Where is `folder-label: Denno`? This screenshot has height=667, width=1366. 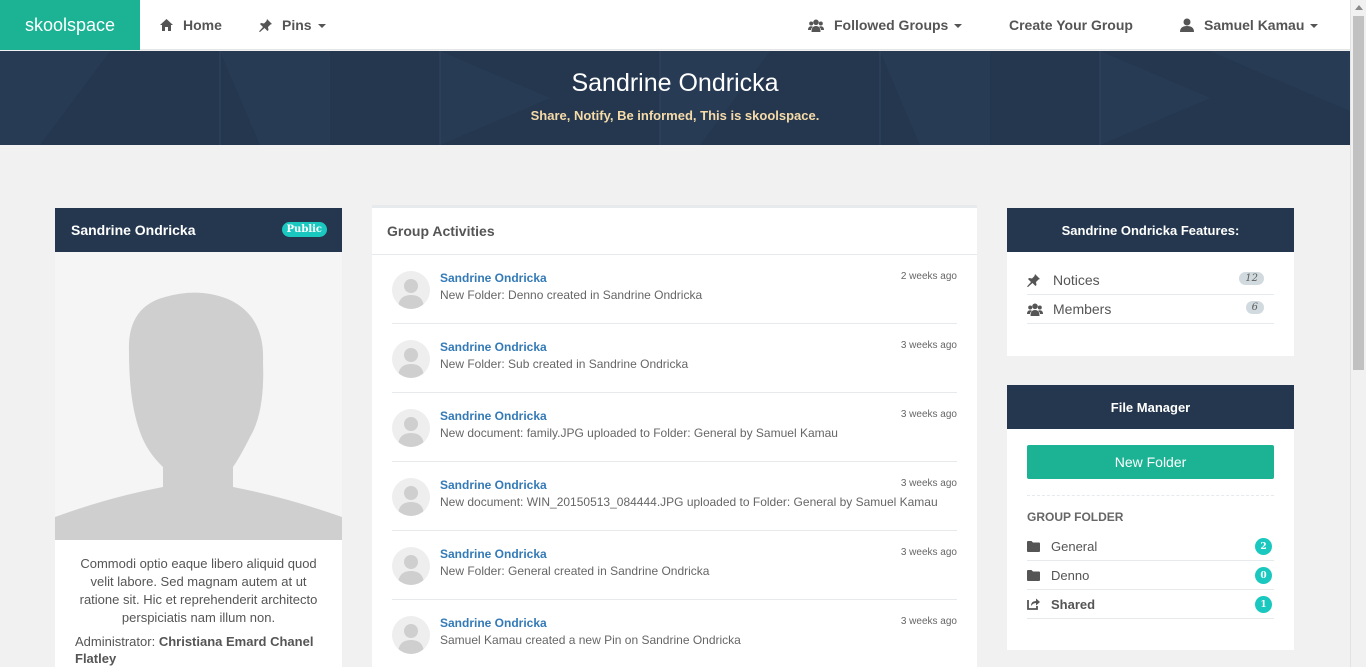
folder-label: Denno is located at coordinates (1070, 575).